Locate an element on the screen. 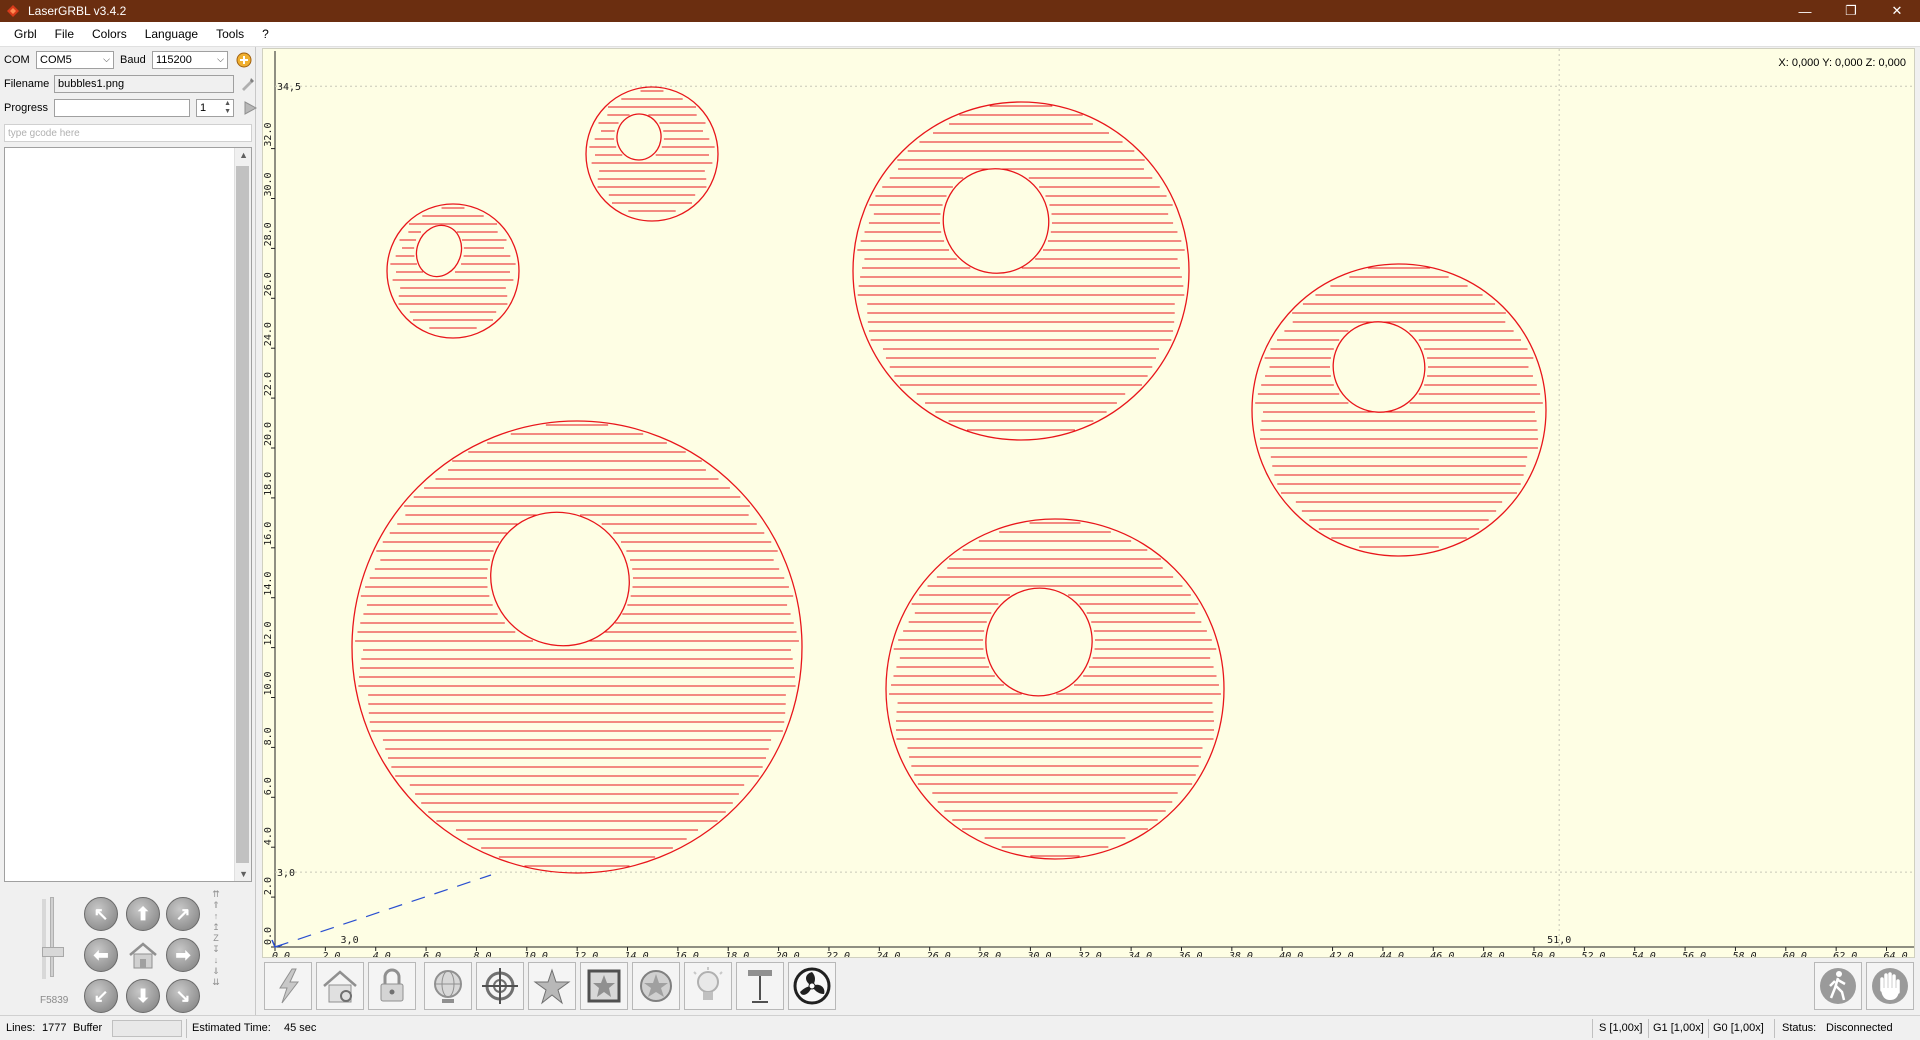  bound-label-xmax: 51,0 is located at coordinates (1559, 940).